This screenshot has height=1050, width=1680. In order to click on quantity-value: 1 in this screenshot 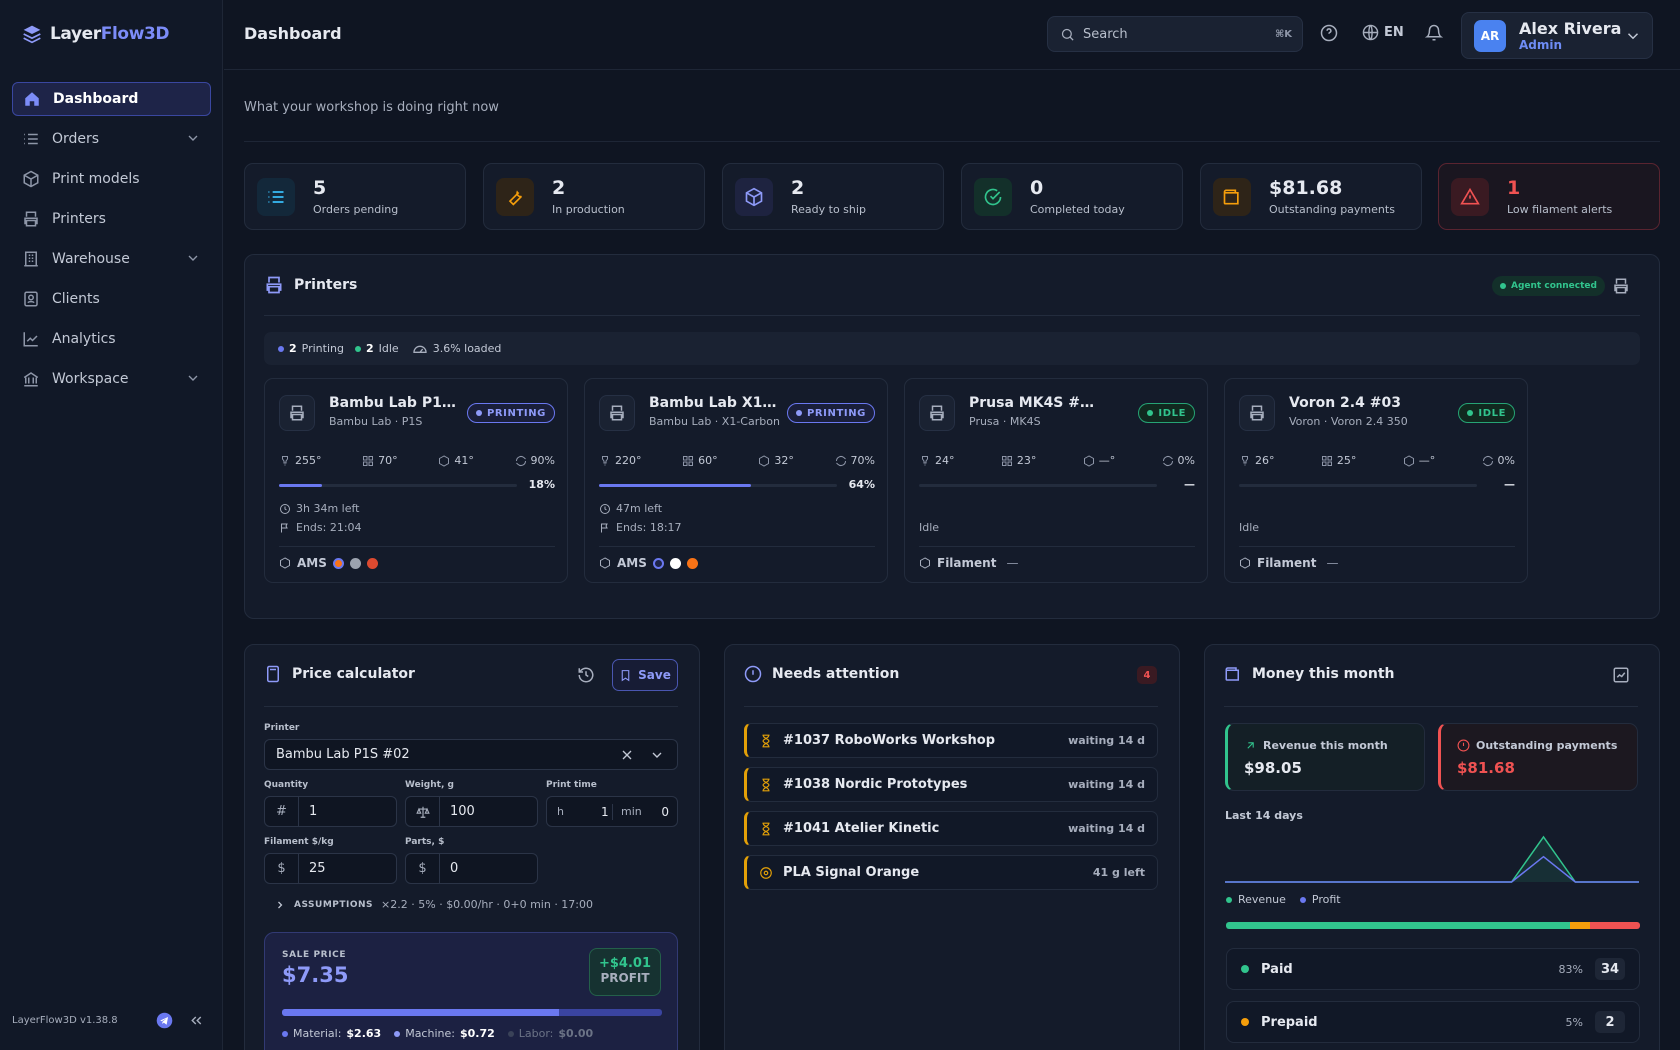, I will do `click(313, 811)`.